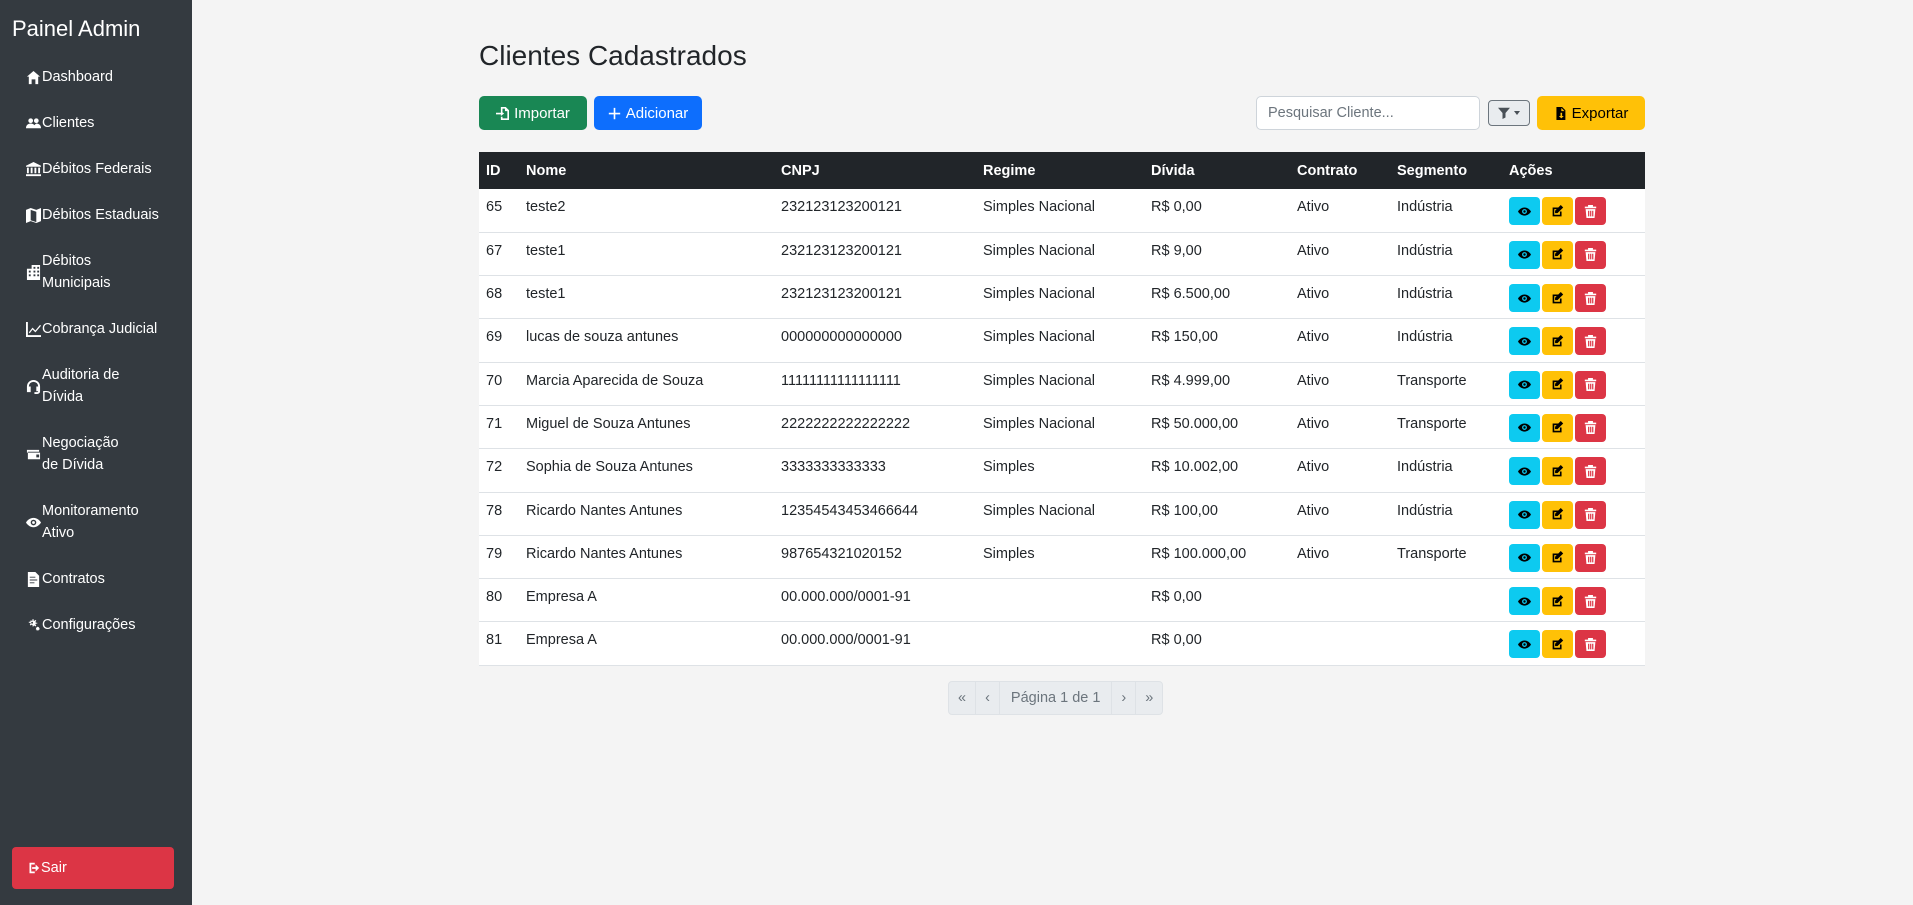 This screenshot has width=1913, height=905. What do you see at coordinates (96, 123) in the screenshot?
I see `sidebar-item-clientes: Clientes` at bounding box center [96, 123].